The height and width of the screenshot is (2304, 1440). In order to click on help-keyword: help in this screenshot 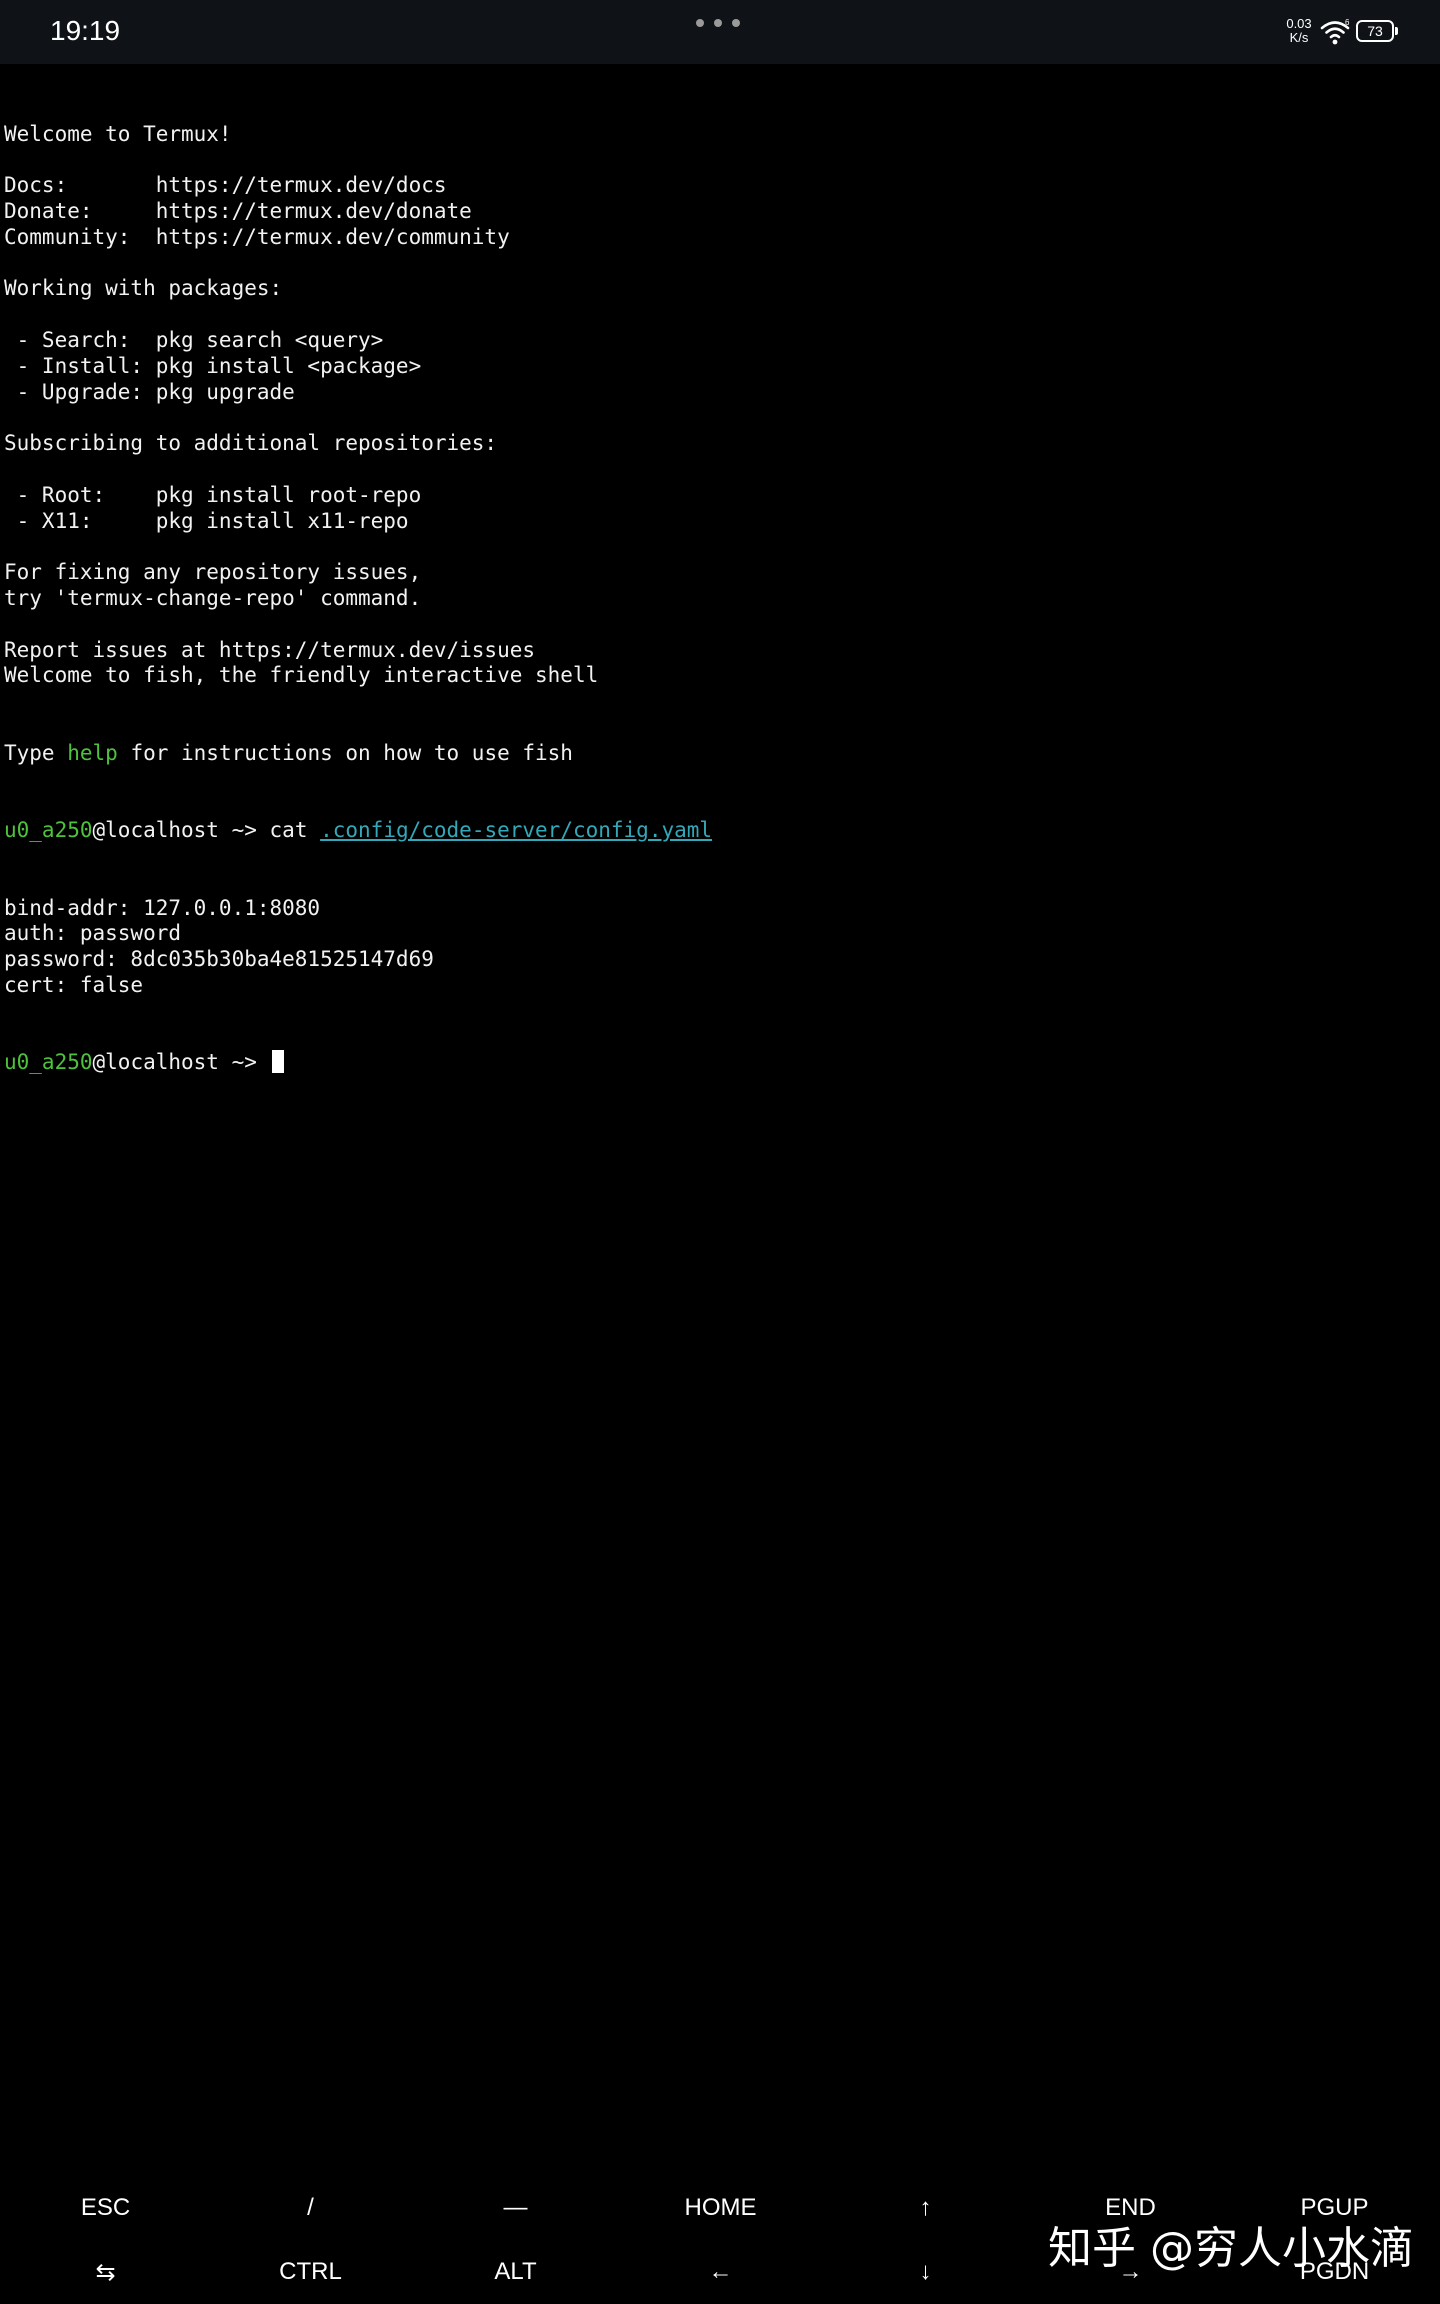, I will do `click(92, 752)`.